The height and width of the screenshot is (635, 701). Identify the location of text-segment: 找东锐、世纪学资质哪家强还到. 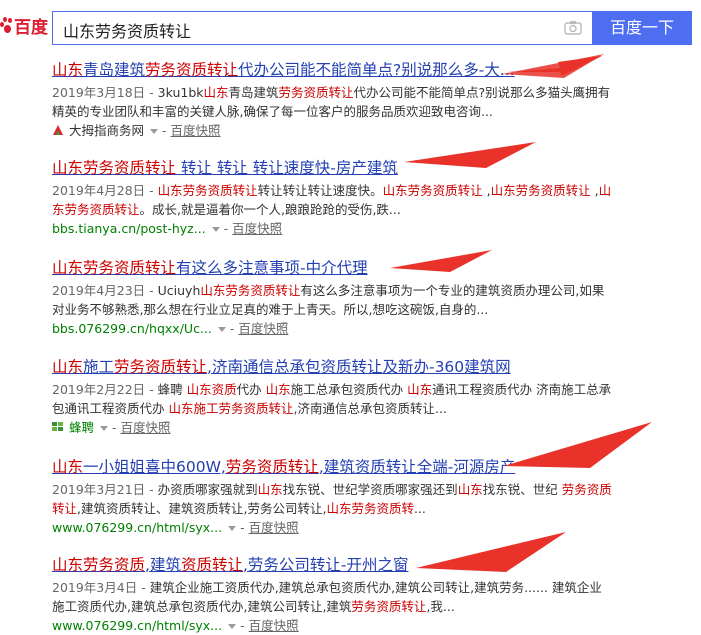
(370, 489).